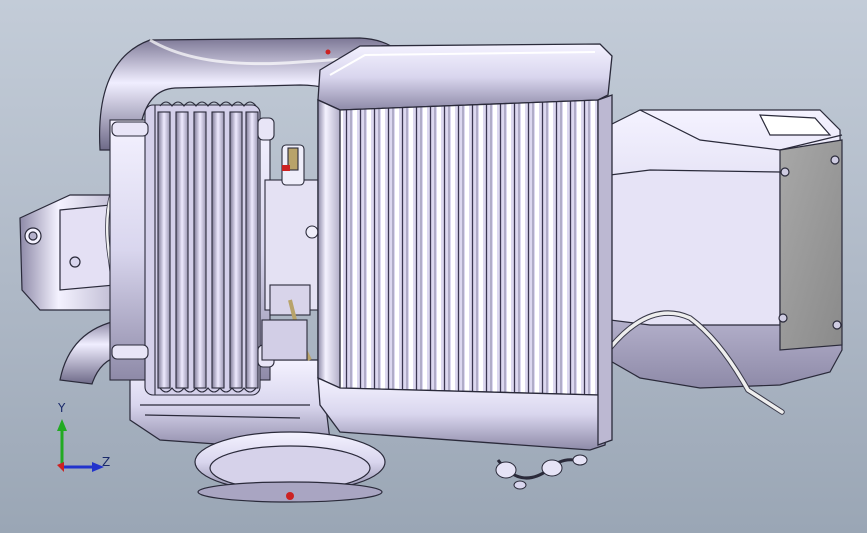 Image resolution: width=867 pixels, height=533 pixels. I want to click on triad-y-label: Y, so click(62, 408).